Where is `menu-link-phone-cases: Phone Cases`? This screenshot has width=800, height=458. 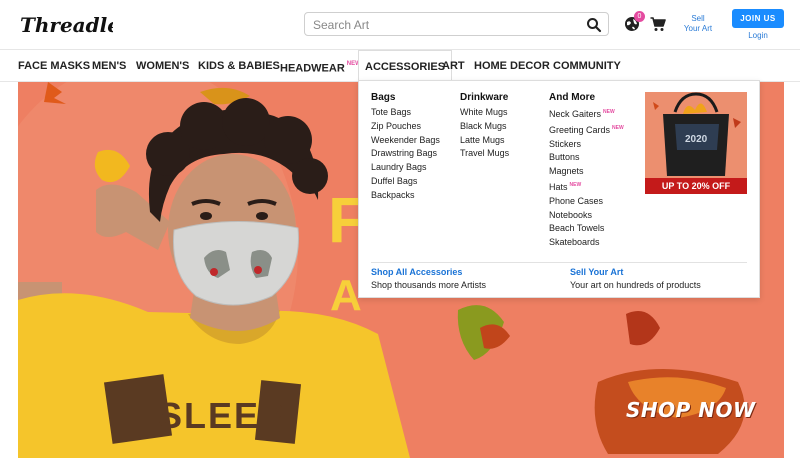
menu-link-phone-cases: Phone Cases is located at coordinates (586, 202).